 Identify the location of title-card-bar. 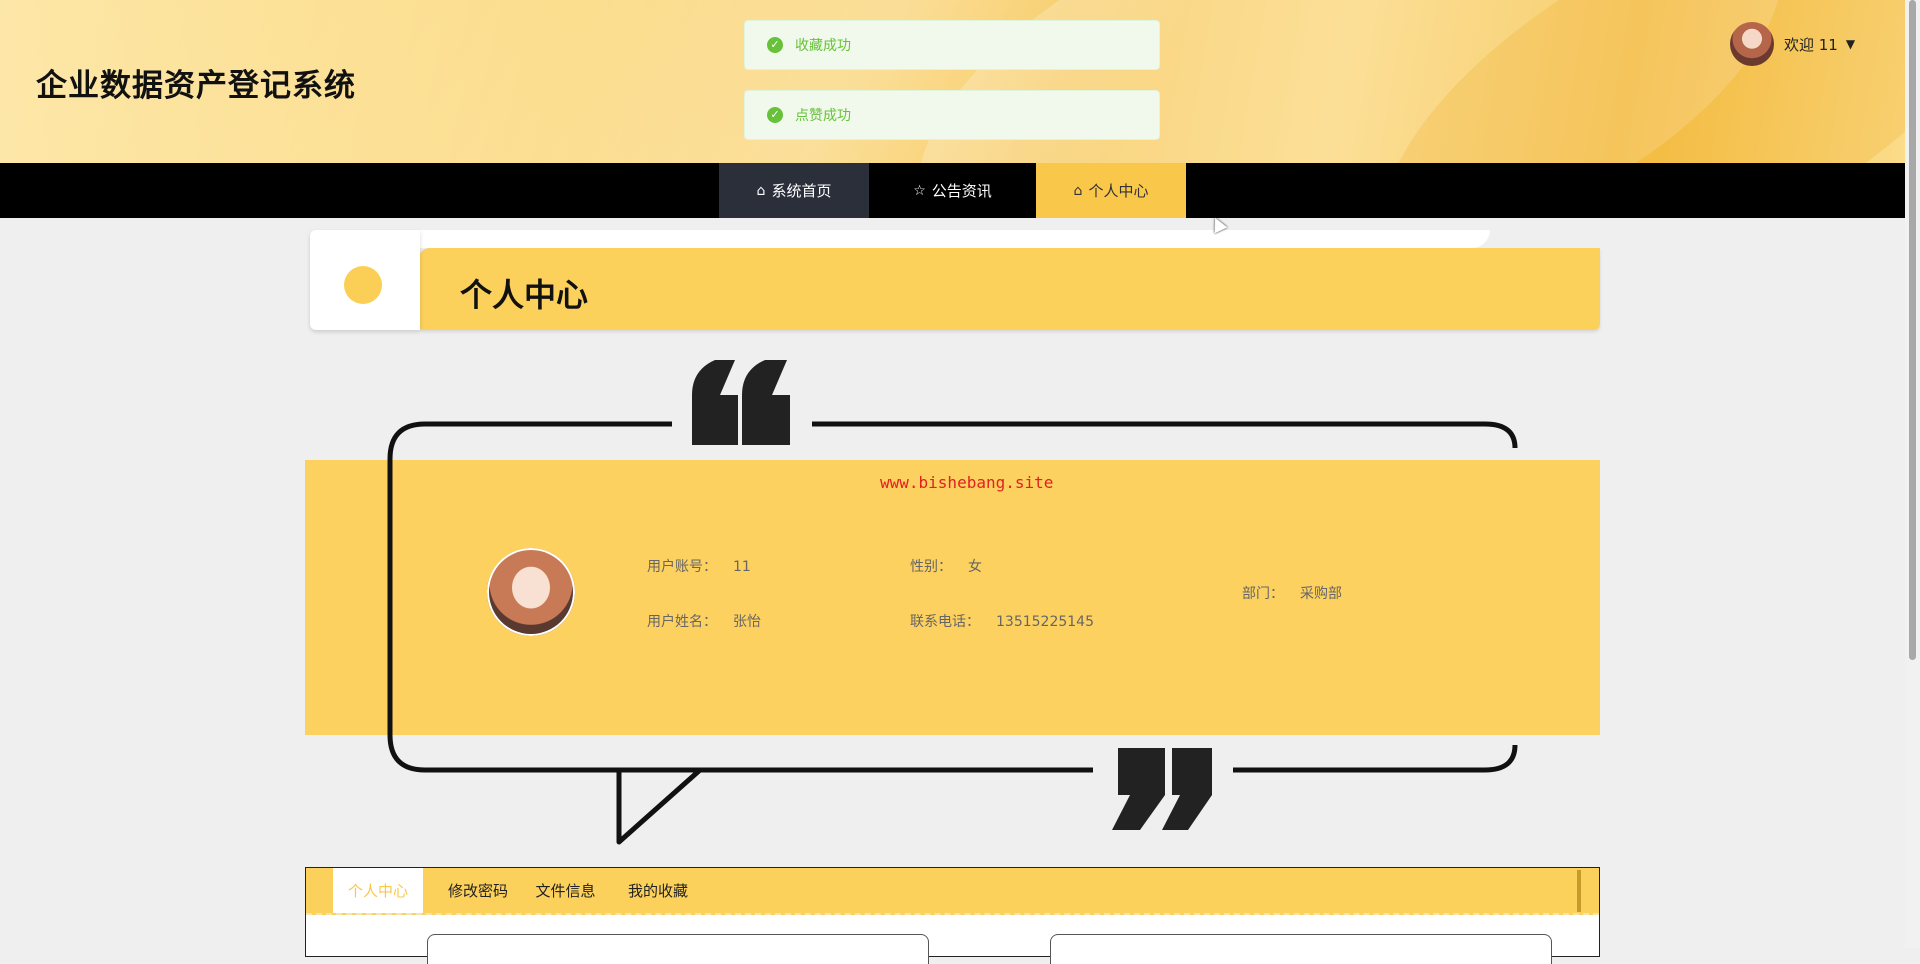
(1009, 289).